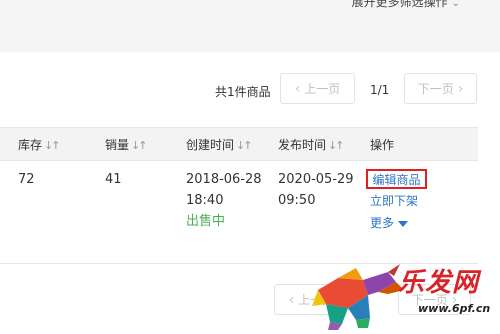 This screenshot has width=500, height=334. Describe the element at coordinates (380, 90) in the screenshot. I see `page-indicator: 1/1` at that location.